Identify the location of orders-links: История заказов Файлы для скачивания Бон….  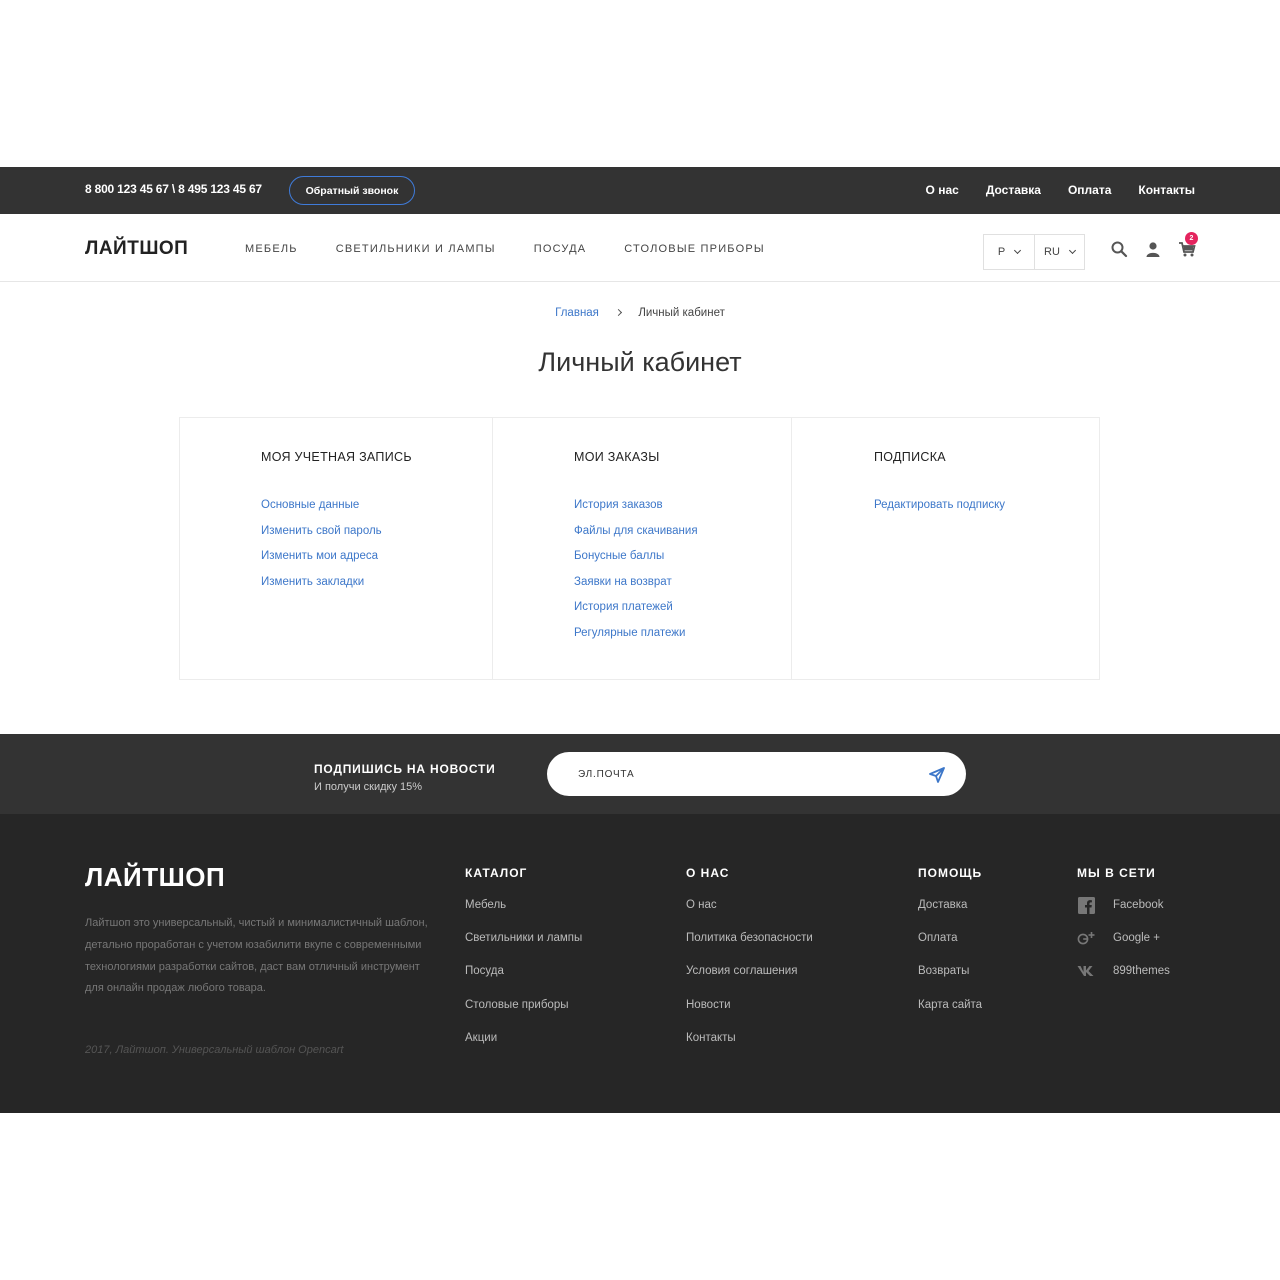
(636, 576).